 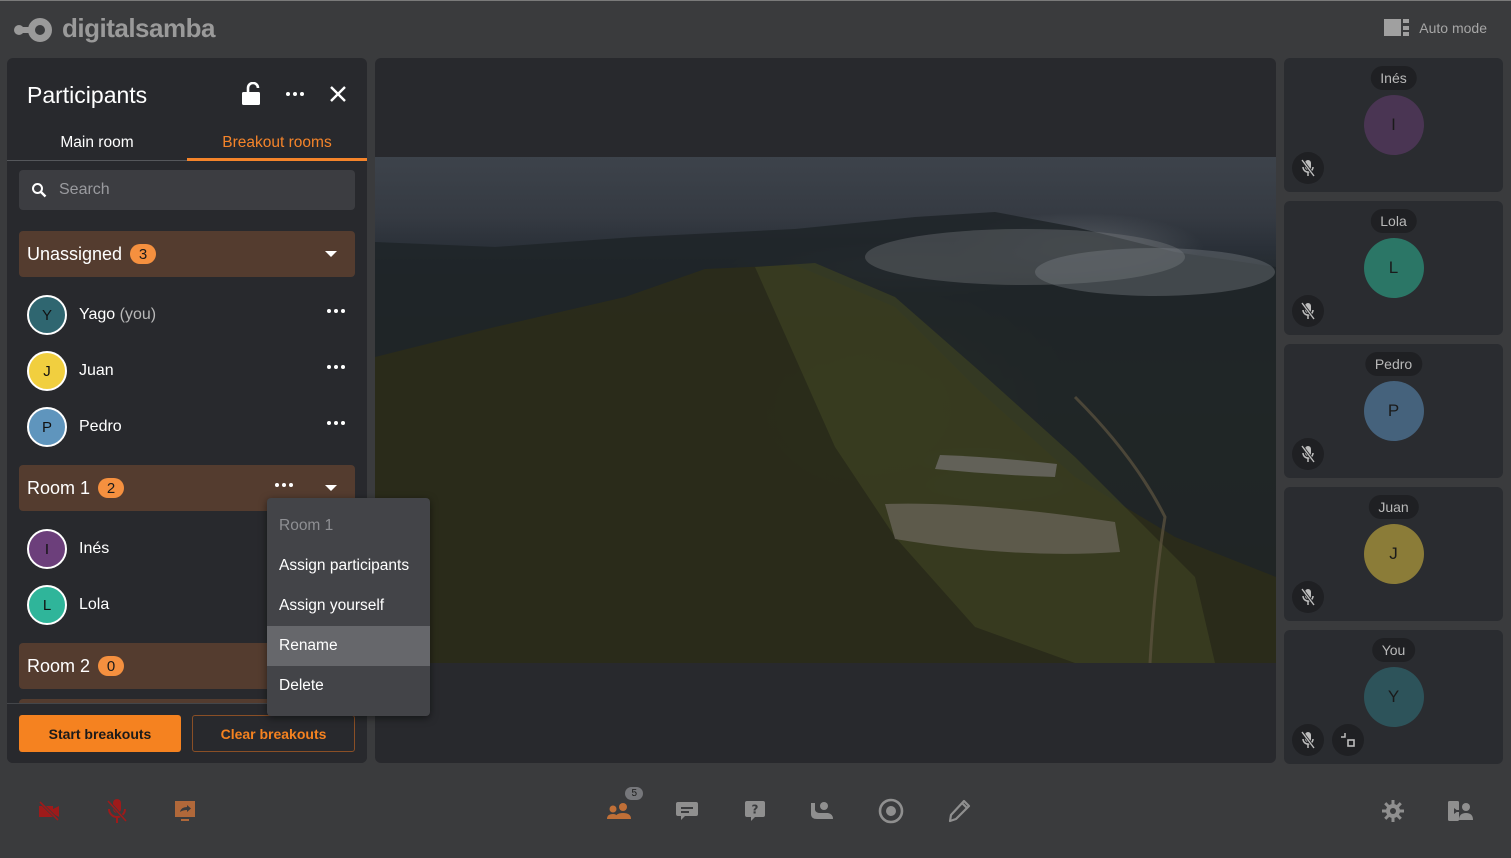 I want to click on presenter-icon, so click(x=822, y=810).